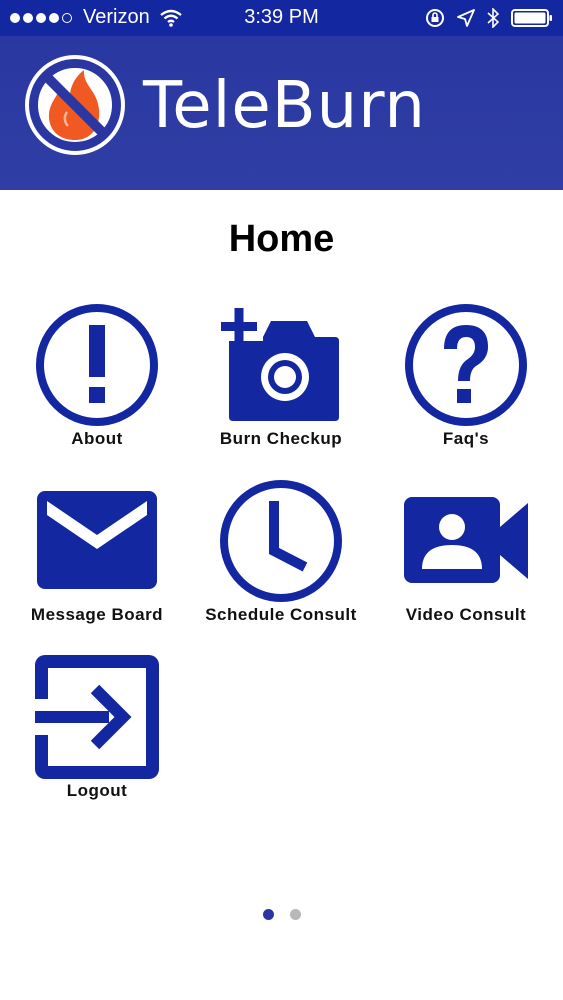  I want to click on about-label: About, so click(97, 438).